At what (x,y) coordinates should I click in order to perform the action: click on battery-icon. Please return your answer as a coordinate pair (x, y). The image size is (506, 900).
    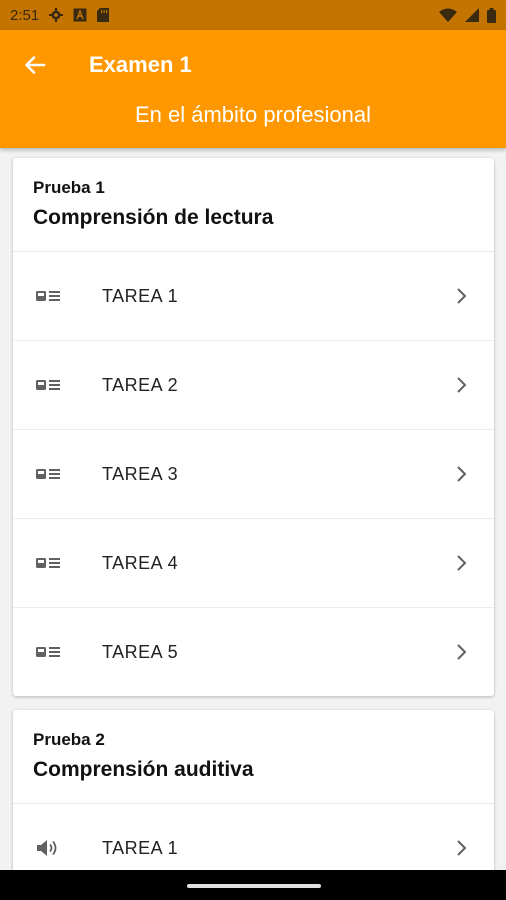
    Looking at the image, I should click on (491, 15).